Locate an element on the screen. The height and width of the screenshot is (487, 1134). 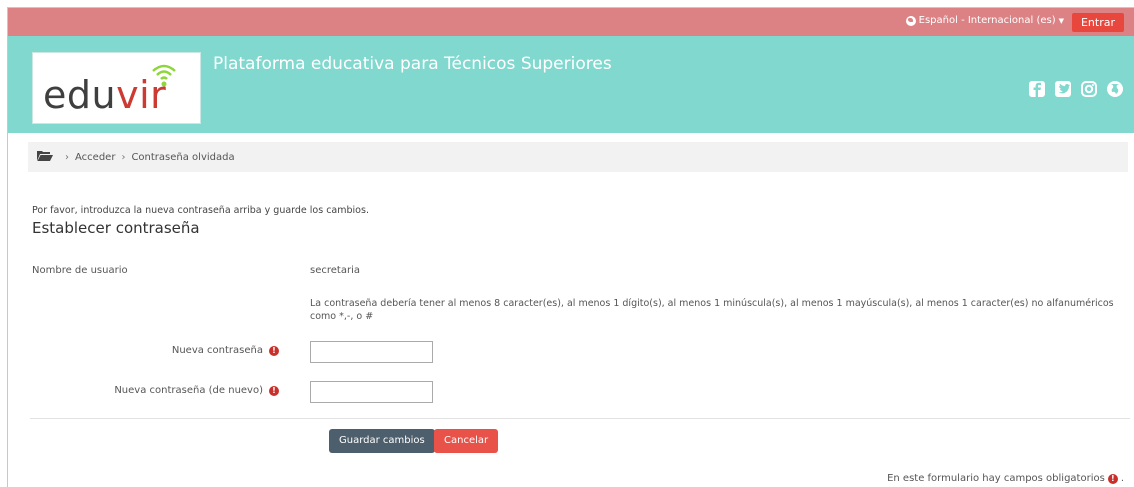
new-password-label-text: Nueva contraseña is located at coordinates (217, 350).